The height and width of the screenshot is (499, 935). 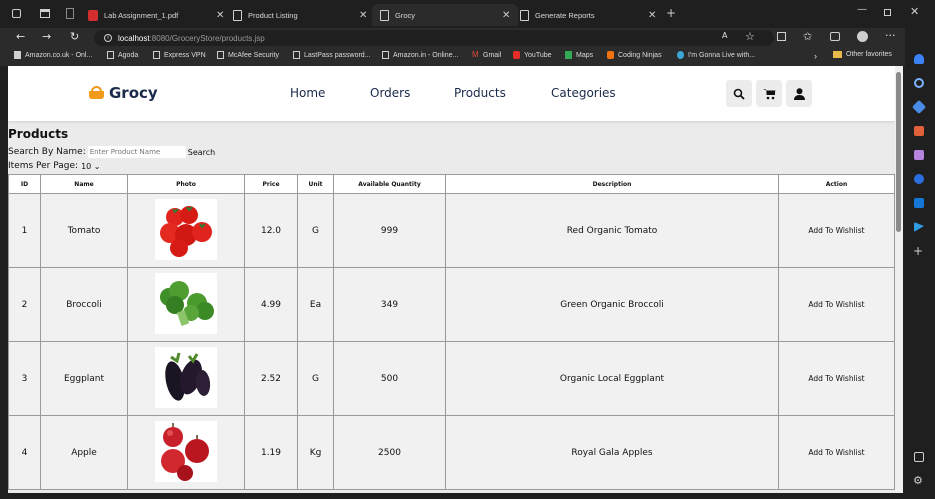 I want to click on bookmark-label: YouTube, so click(x=538, y=55).